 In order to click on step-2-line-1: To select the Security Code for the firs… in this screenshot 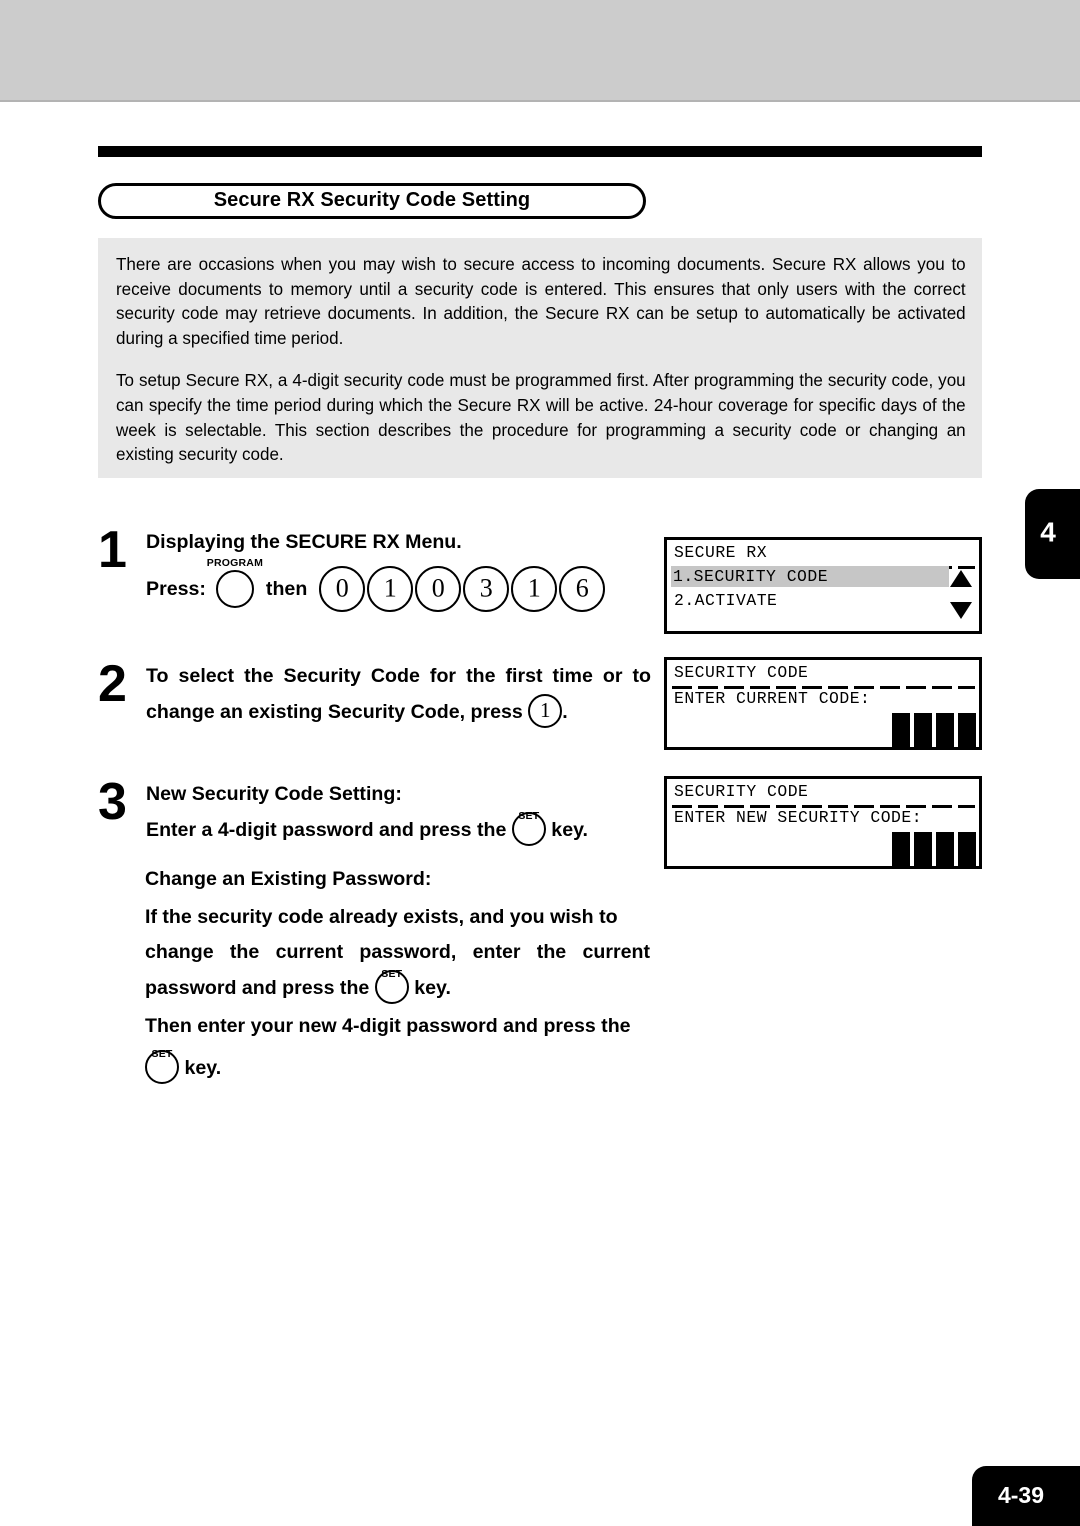, I will do `click(398, 676)`.